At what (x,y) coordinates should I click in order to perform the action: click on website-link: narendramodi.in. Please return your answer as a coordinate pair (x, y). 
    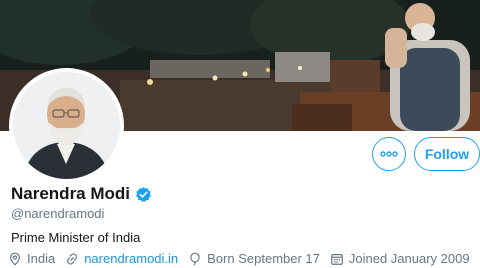
    Looking at the image, I should click on (131, 258).